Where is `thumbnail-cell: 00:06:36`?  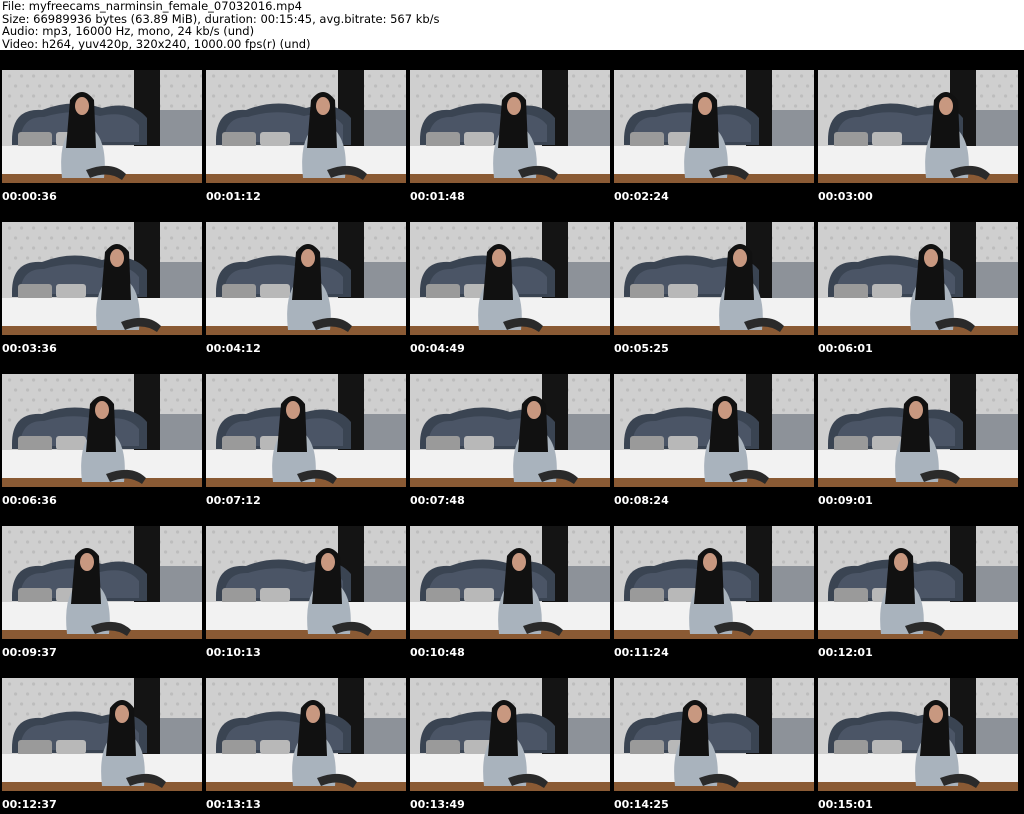
thumbnail-cell: 00:06:36 is located at coordinates (102, 442).